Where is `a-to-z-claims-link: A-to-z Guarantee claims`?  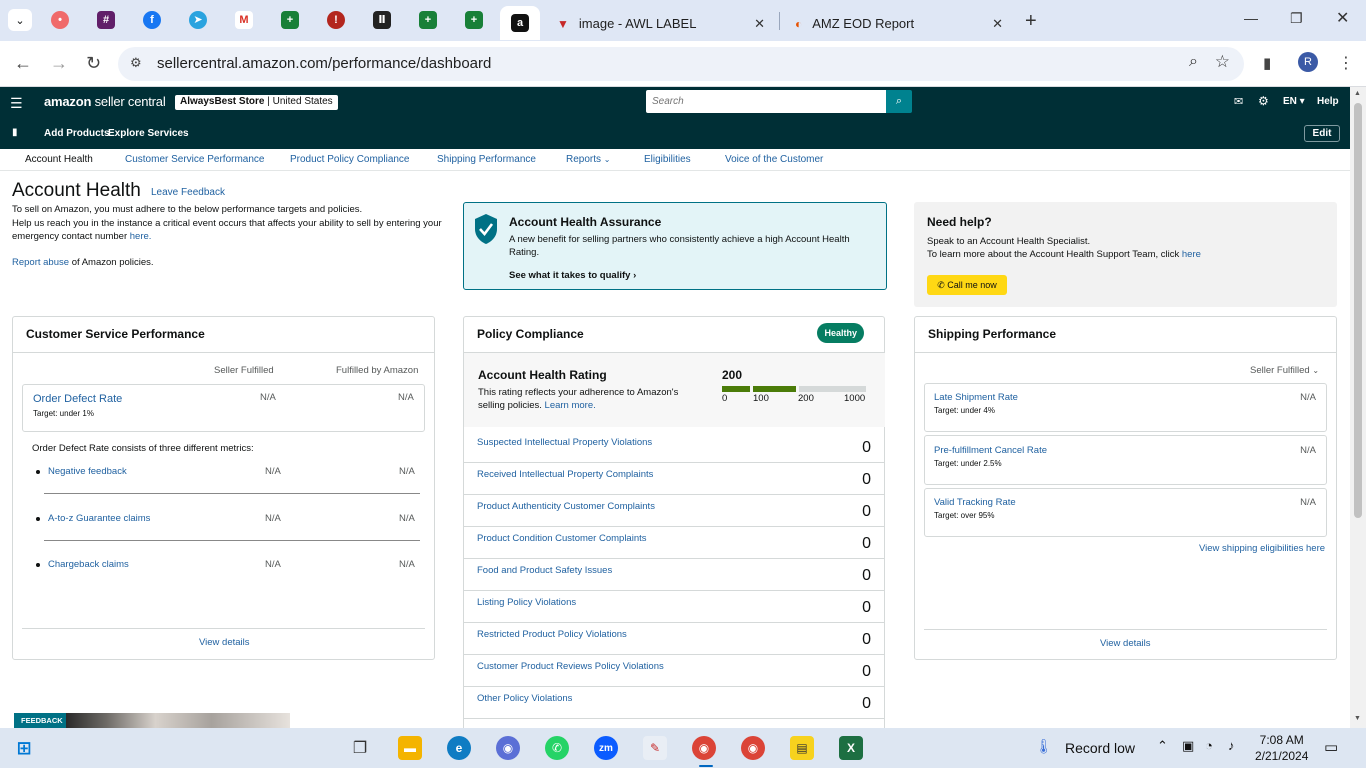
a-to-z-claims-link: A-to-z Guarantee claims is located at coordinates (99, 518).